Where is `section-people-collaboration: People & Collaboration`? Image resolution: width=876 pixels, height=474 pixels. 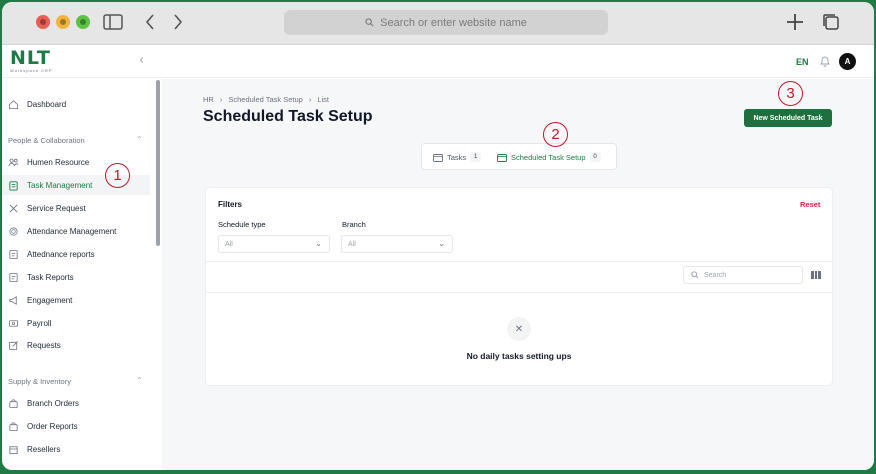
section-people-collaboration: People & Collaboration is located at coordinates (46, 140).